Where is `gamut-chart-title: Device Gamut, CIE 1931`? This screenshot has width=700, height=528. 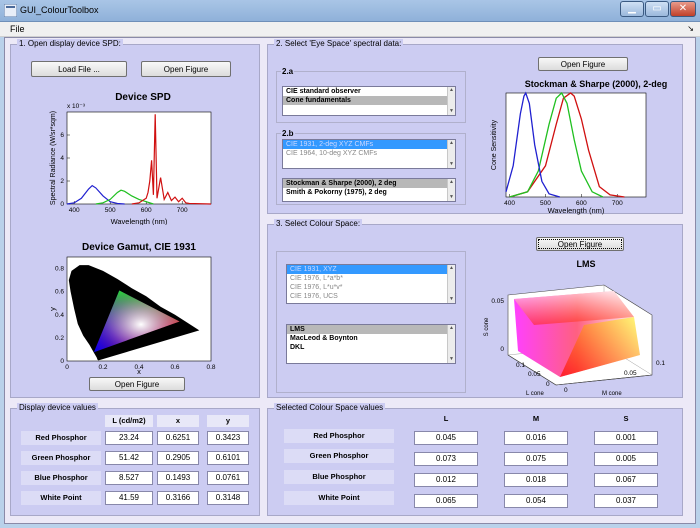 gamut-chart-title: Device Gamut, CIE 1931 is located at coordinates (139, 247).